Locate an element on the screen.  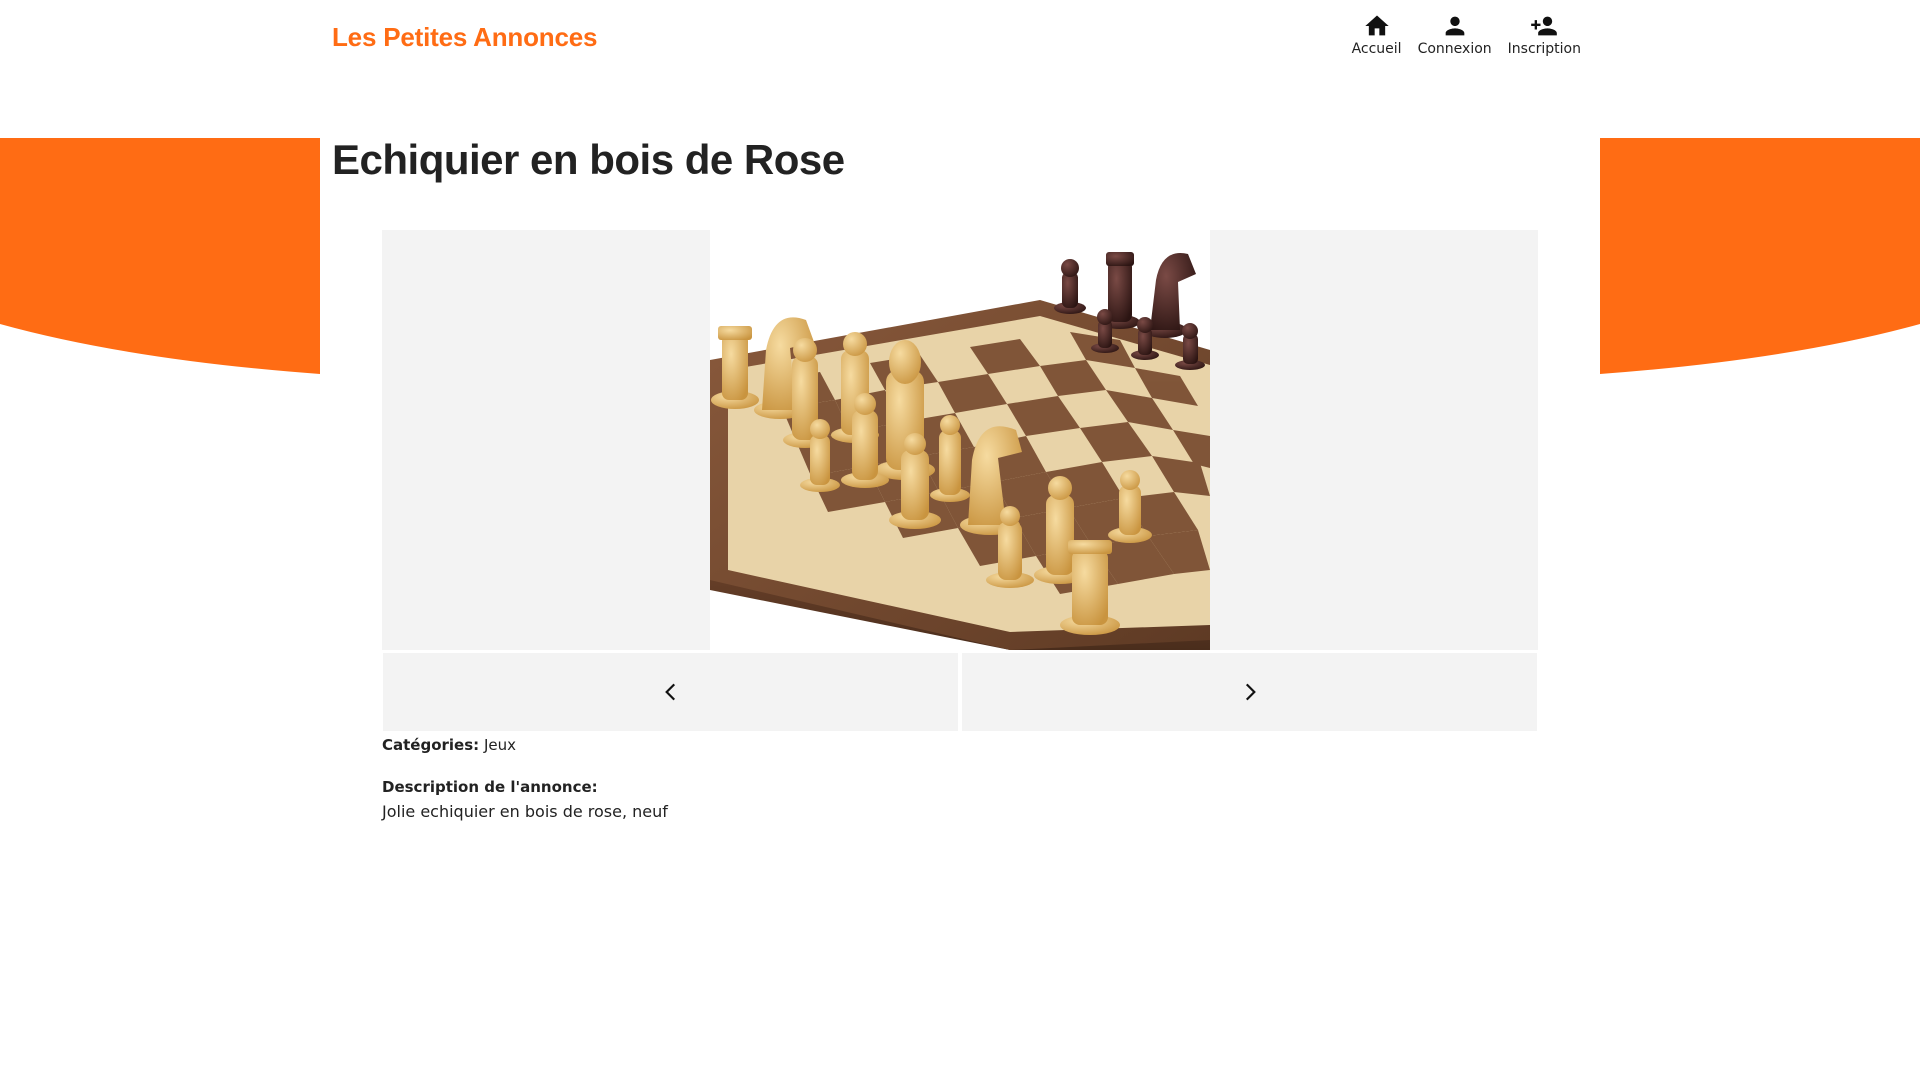
chevron-right-icon is located at coordinates (1250, 692).